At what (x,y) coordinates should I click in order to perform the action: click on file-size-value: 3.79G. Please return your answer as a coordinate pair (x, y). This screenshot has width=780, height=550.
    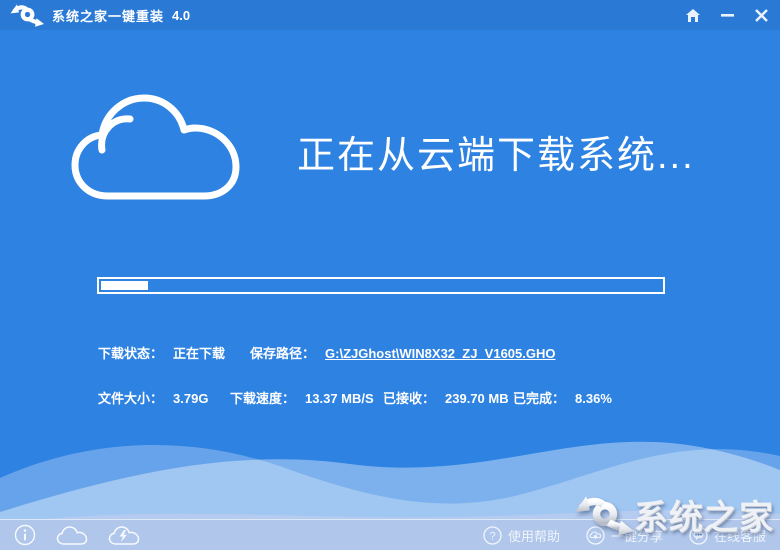
    Looking at the image, I should click on (191, 398).